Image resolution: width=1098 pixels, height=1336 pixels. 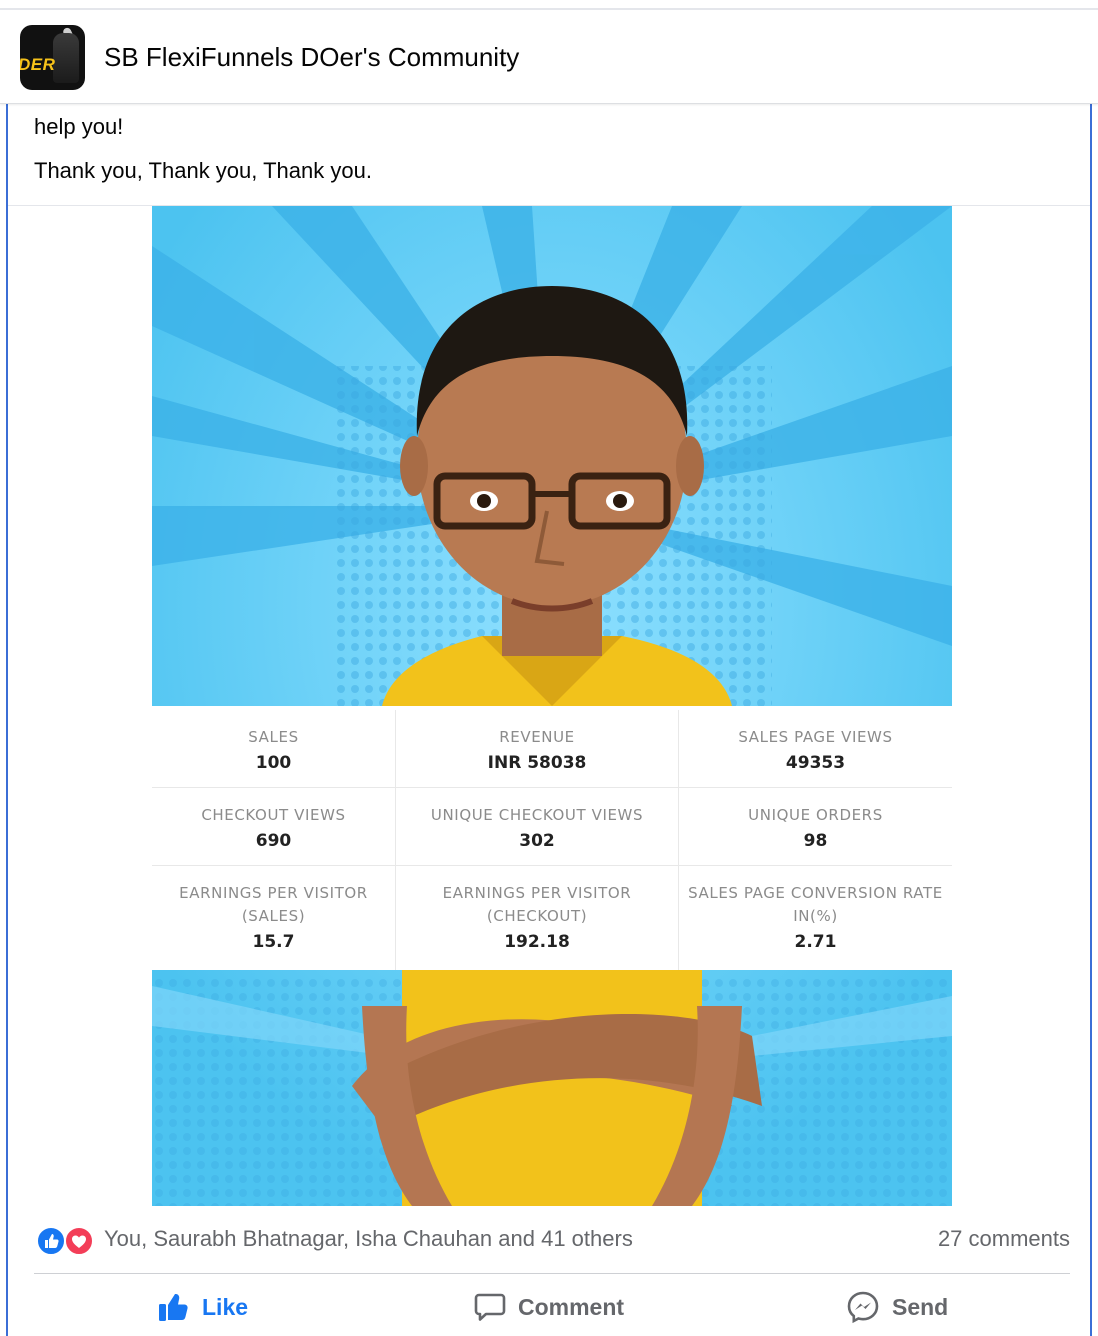 What do you see at coordinates (815, 841) in the screenshot?
I see `stat-value: 98` at bounding box center [815, 841].